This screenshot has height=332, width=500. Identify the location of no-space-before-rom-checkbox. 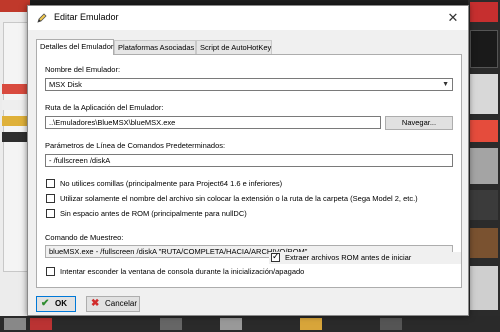
(50, 213).